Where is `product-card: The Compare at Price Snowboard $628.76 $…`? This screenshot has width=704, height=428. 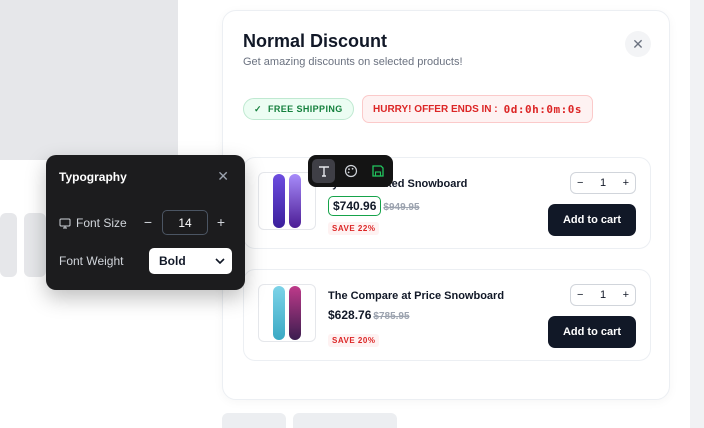
product-card: The Compare at Price Snowboard $628.76 $… is located at coordinates (447, 315).